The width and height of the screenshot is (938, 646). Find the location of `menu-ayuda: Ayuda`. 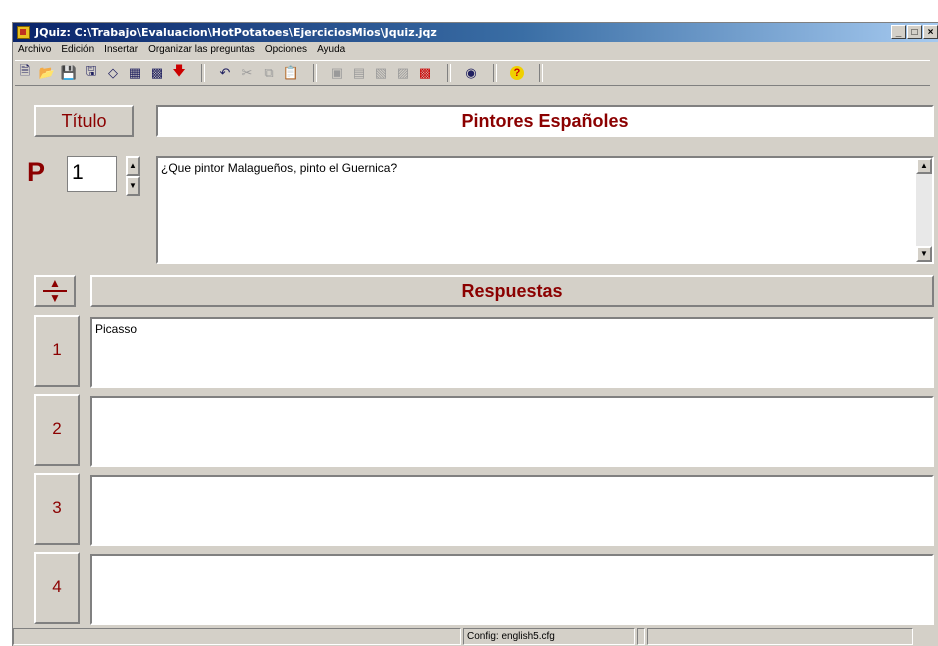

menu-ayuda: Ayuda is located at coordinates (331, 50).